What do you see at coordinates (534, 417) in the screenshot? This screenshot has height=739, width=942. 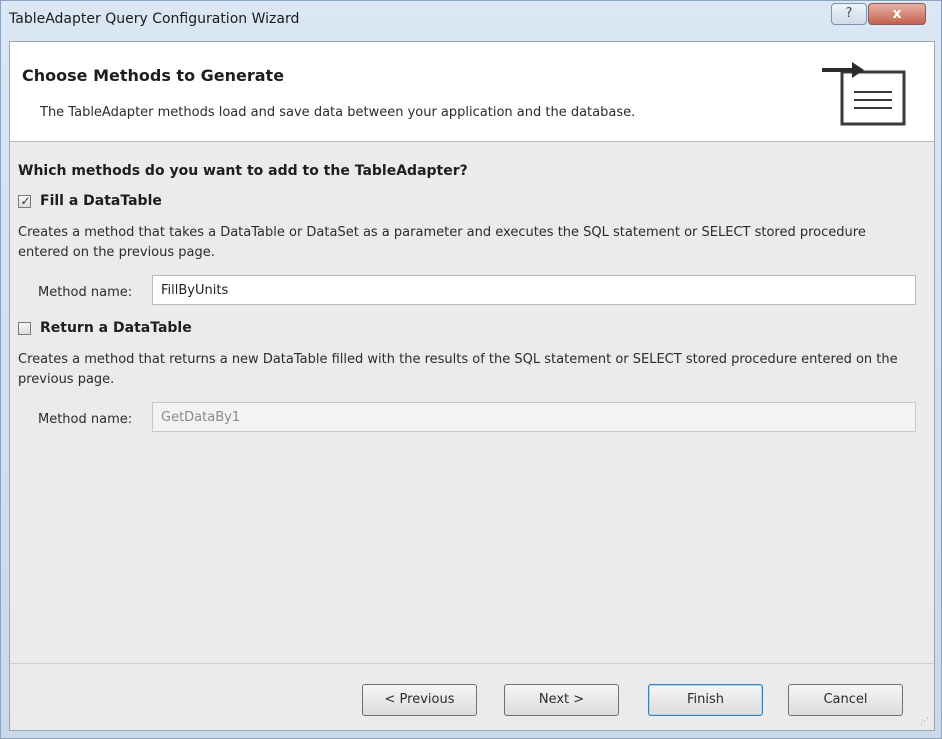 I see `return-method-name-input` at bounding box center [534, 417].